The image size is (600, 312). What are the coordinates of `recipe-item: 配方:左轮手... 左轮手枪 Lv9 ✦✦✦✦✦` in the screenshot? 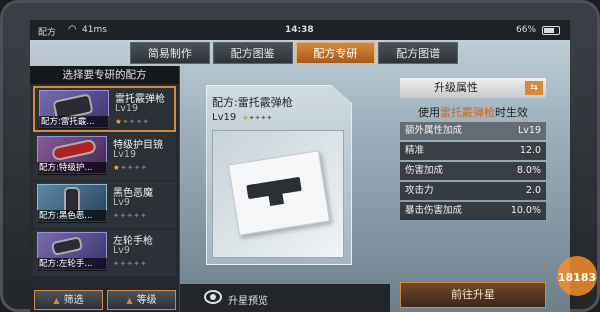 It's located at (104, 253).